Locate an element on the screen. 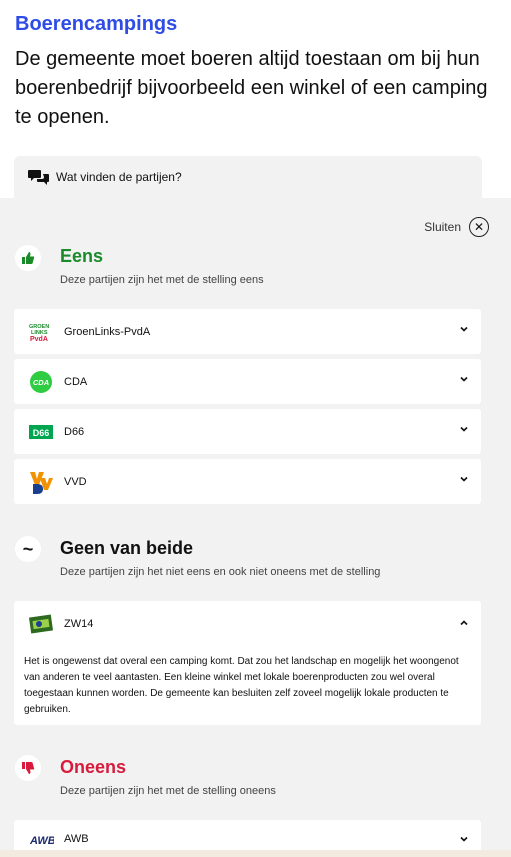  d66-logo: D66 is located at coordinates (41, 432).